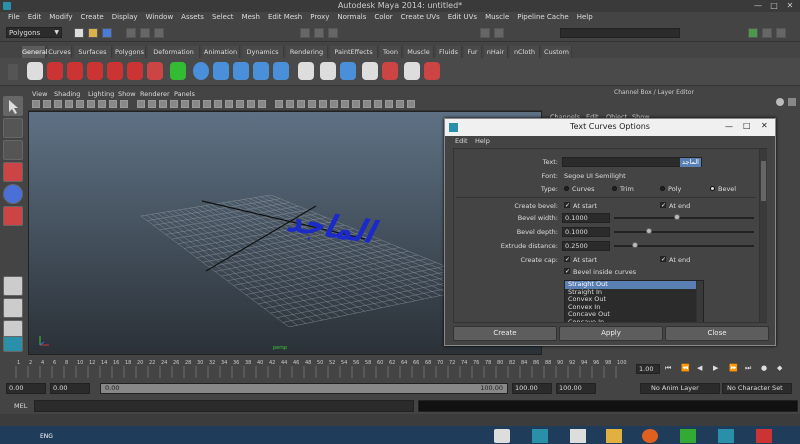 This screenshot has width=800, height=444. Describe the element at coordinates (75, 71) in the screenshot. I see `shelf-paint-icon` at that location.